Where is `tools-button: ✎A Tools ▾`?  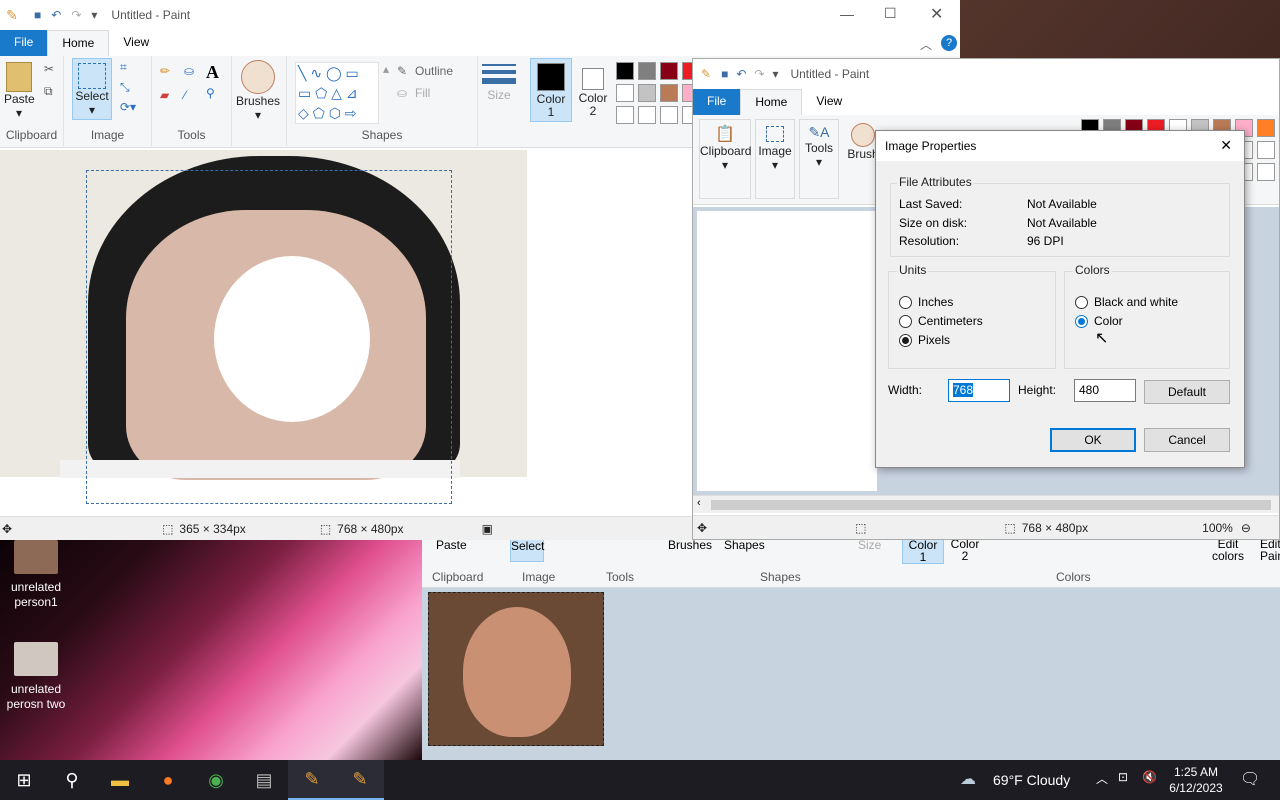
tools-button: ✎A Tools ▾ is located at coordinates (819, 159).